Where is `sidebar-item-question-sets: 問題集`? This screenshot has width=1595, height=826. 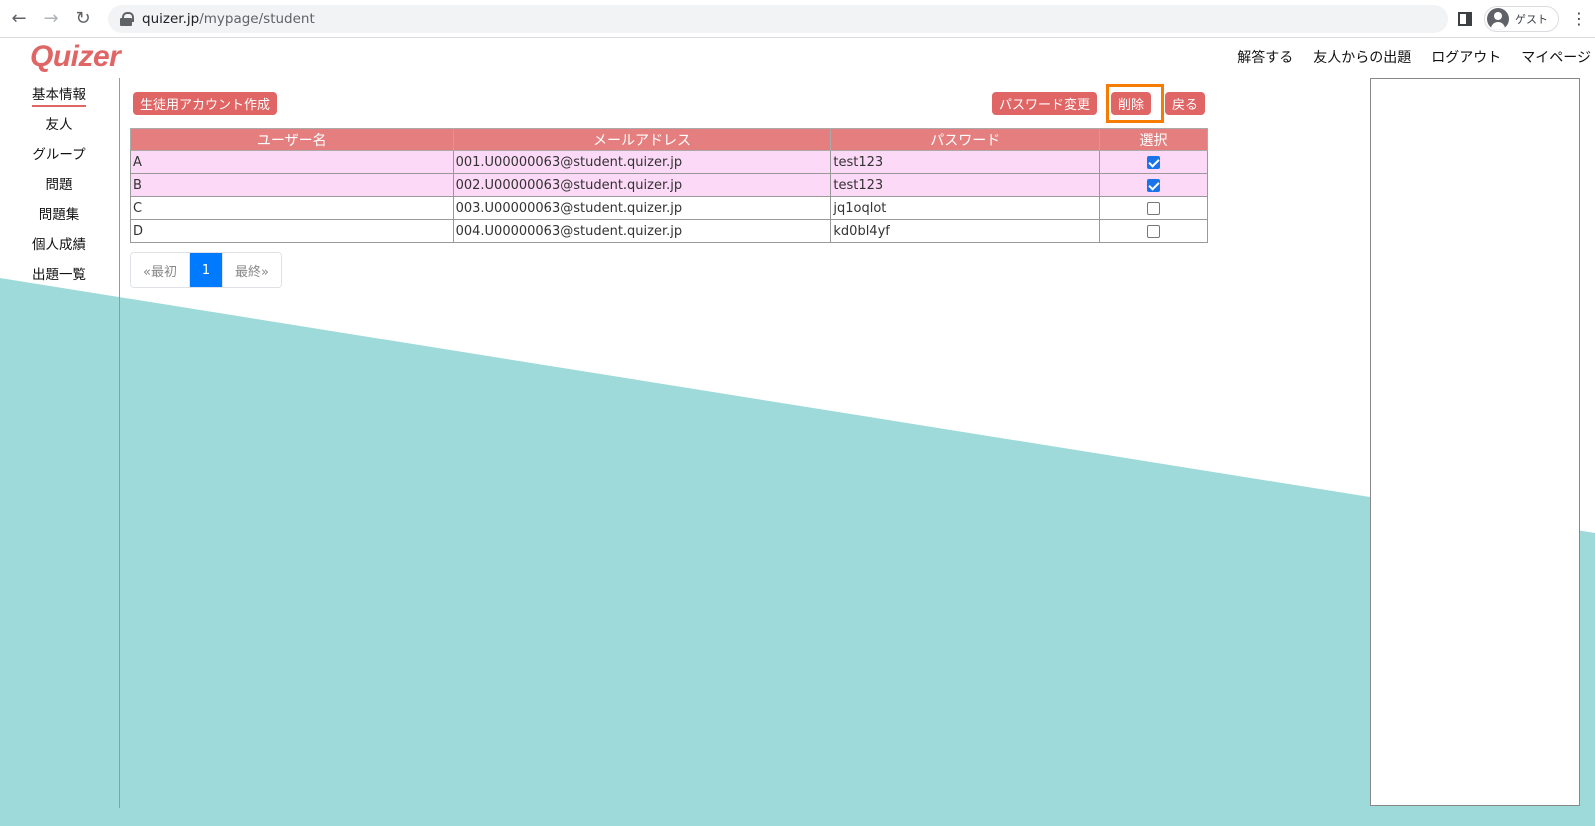
sidebar-item-question-sets: 問題集 is located at coordinates (59, 215).